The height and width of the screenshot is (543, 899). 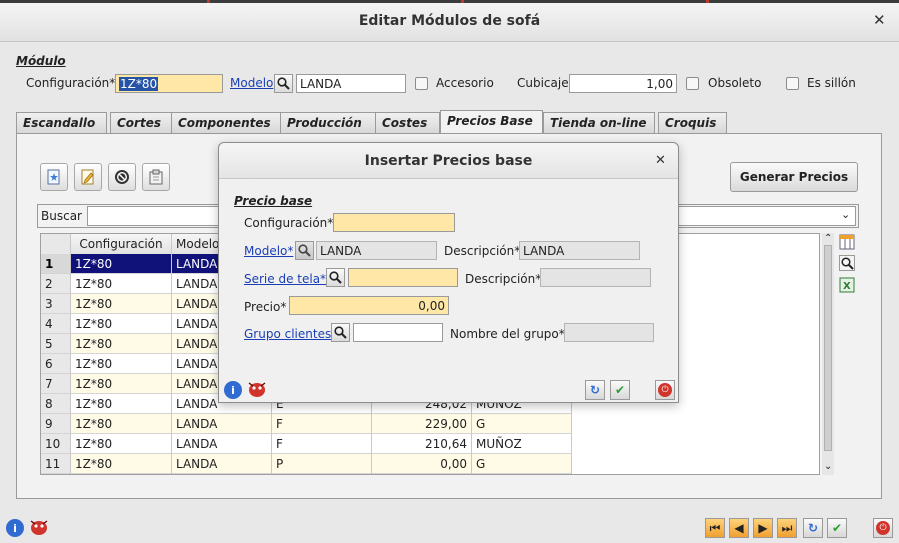 I want to click on obsoleto-checkbox, so click(x=692, y=83).